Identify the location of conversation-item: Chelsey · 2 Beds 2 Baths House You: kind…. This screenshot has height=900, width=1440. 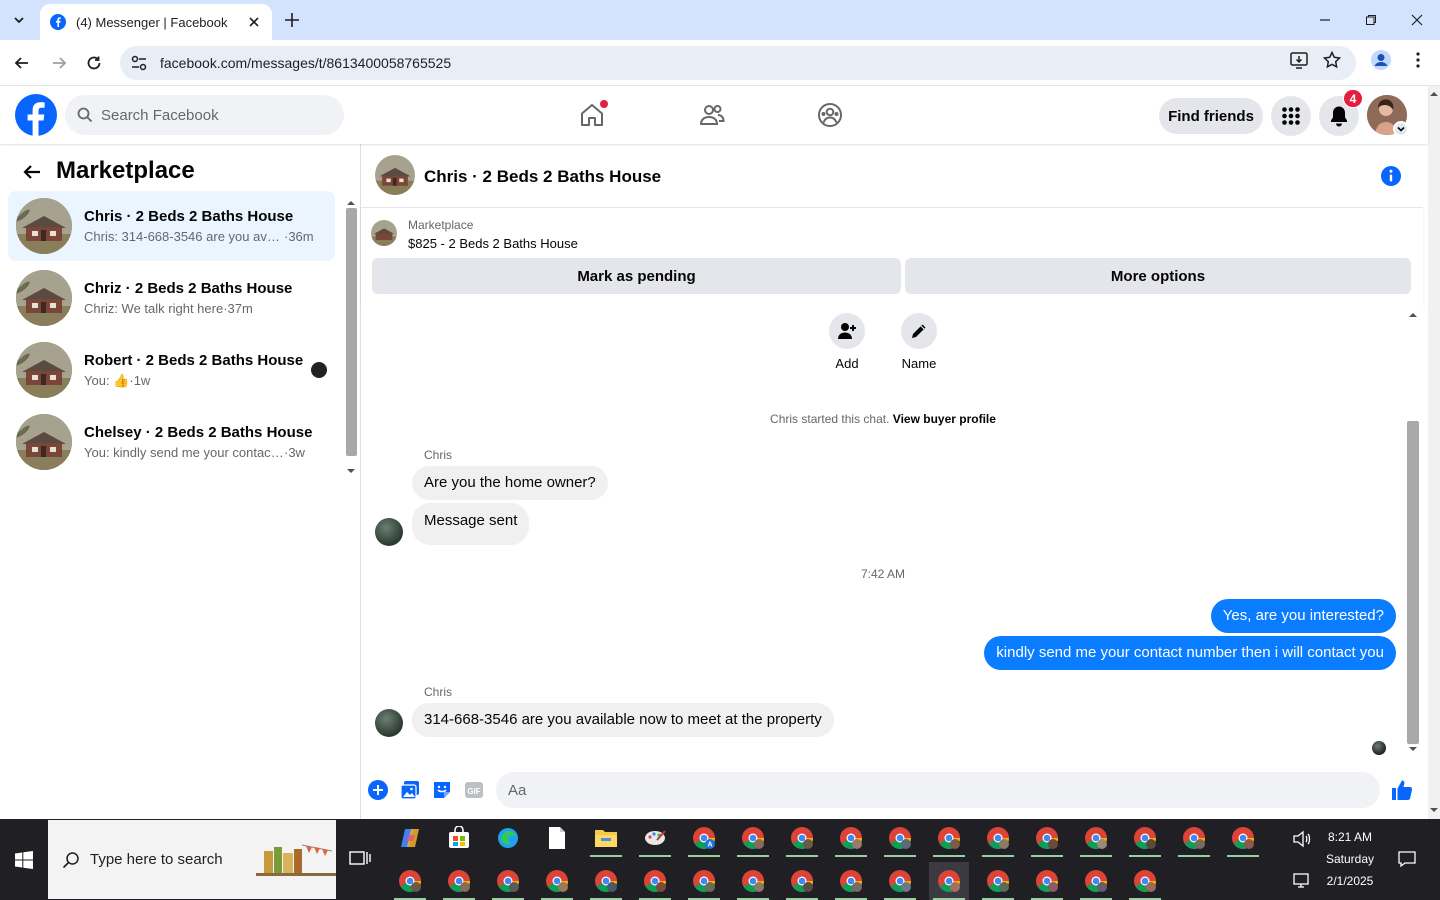
(171, 442).